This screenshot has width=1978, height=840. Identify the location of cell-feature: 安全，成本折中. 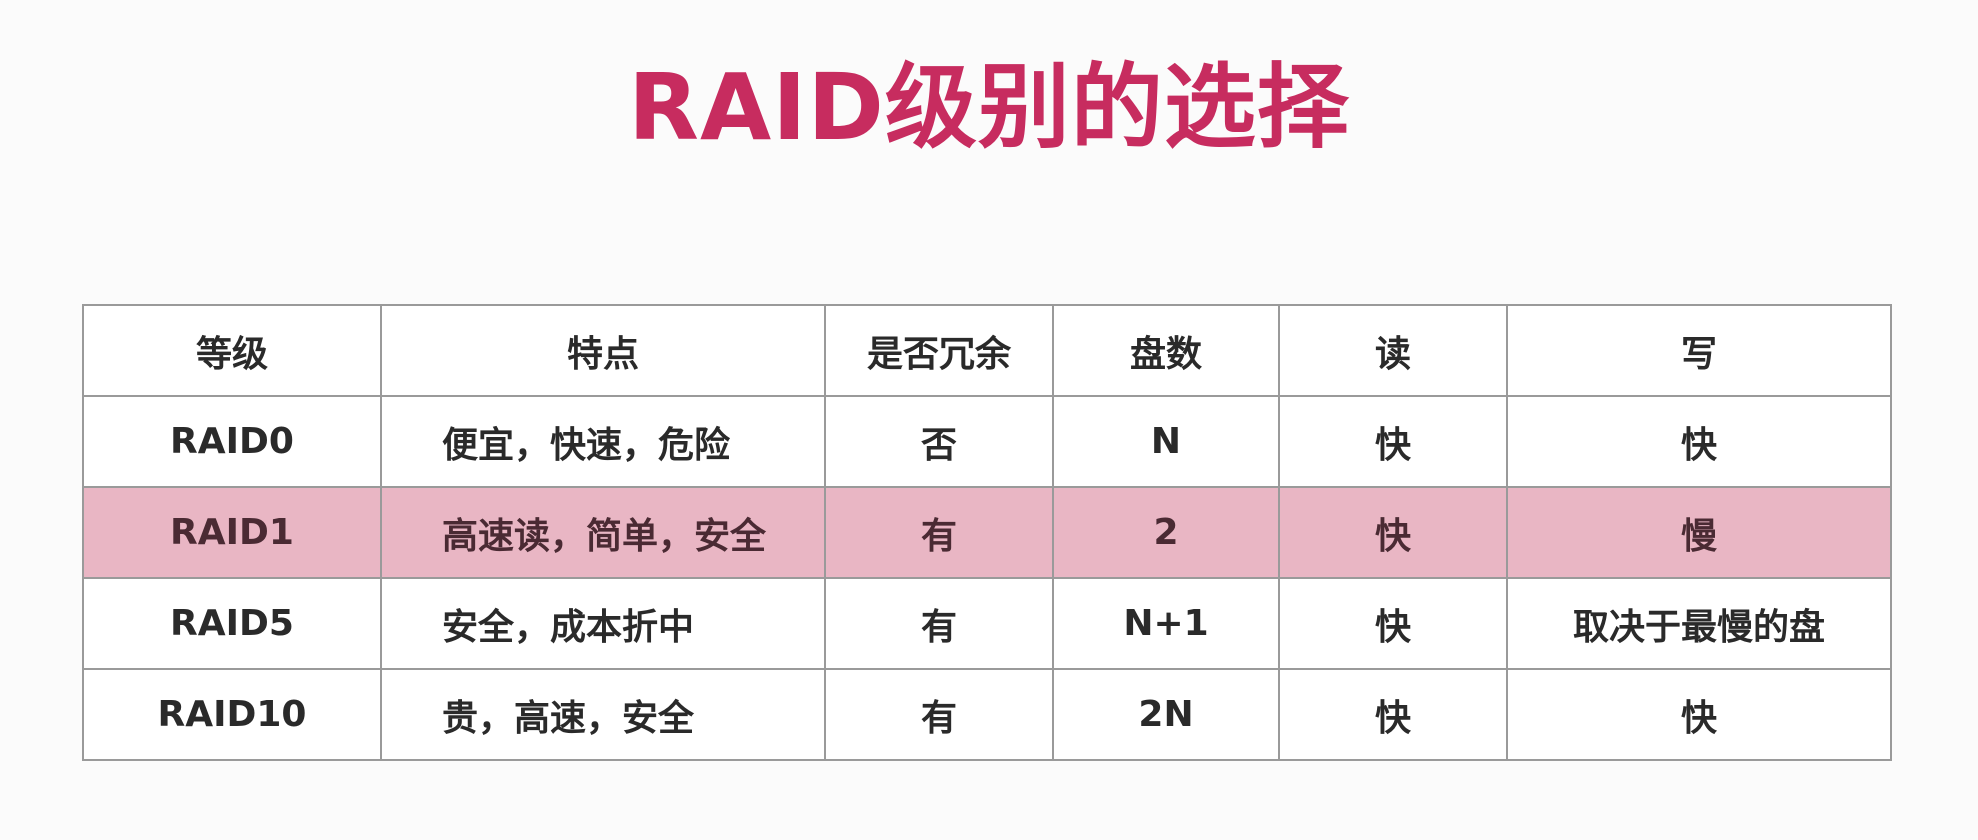
(603, 623).